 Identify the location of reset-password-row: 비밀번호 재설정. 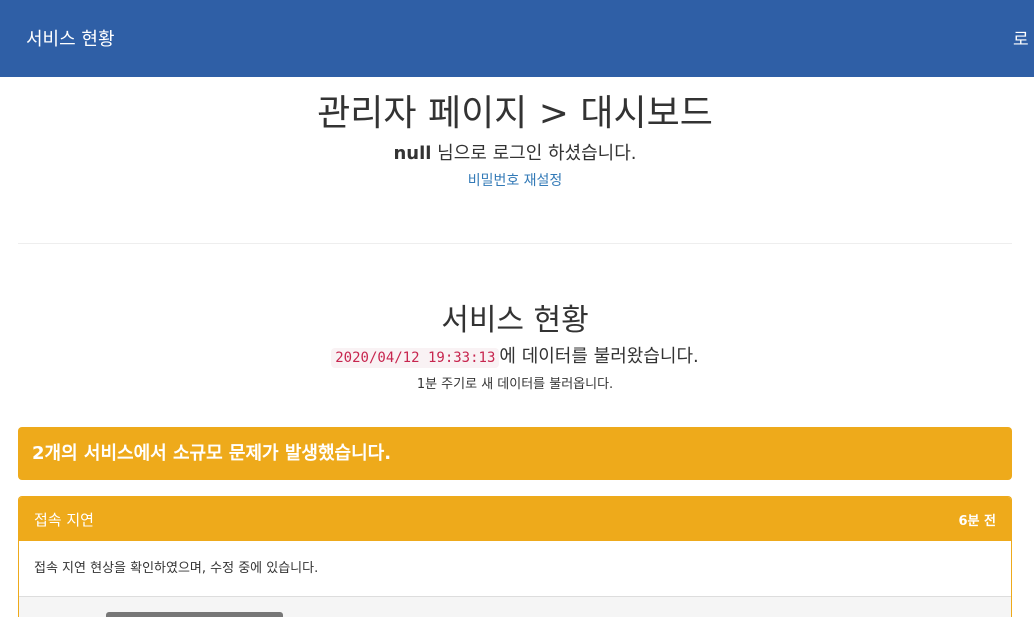
(515, 181).